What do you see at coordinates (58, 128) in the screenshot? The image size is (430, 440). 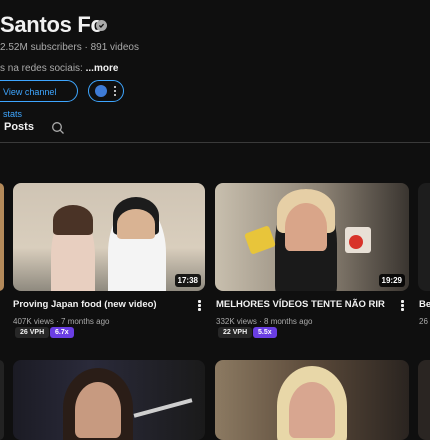 I see `search-icon` at bounding box center [58, 128].